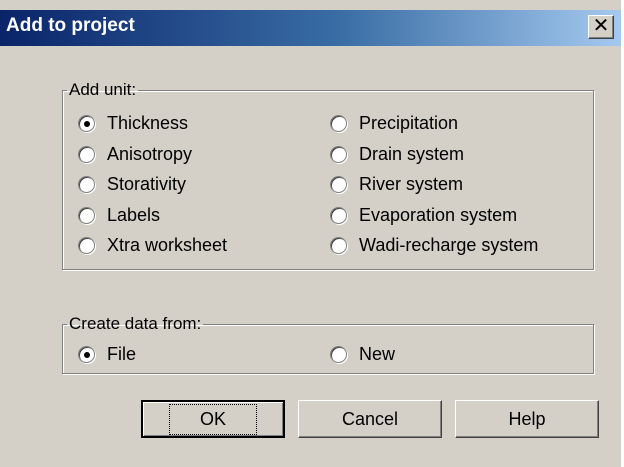 This screenshot has height=467, width=624. I want to click on radio-label: New, so click(377, 354).